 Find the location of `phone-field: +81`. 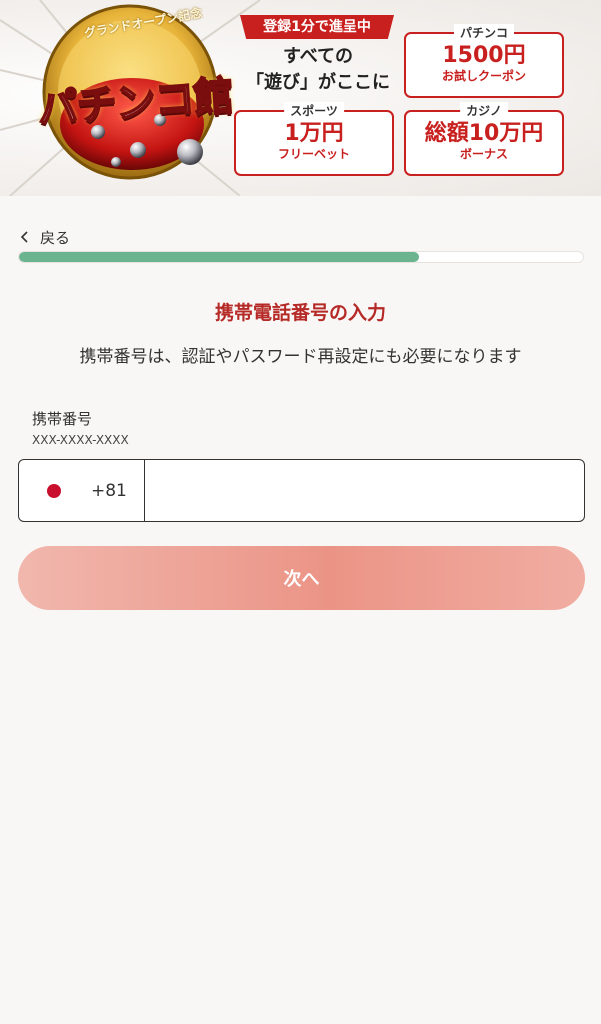

phone-field: +81 is located at coordinates (301, 490).